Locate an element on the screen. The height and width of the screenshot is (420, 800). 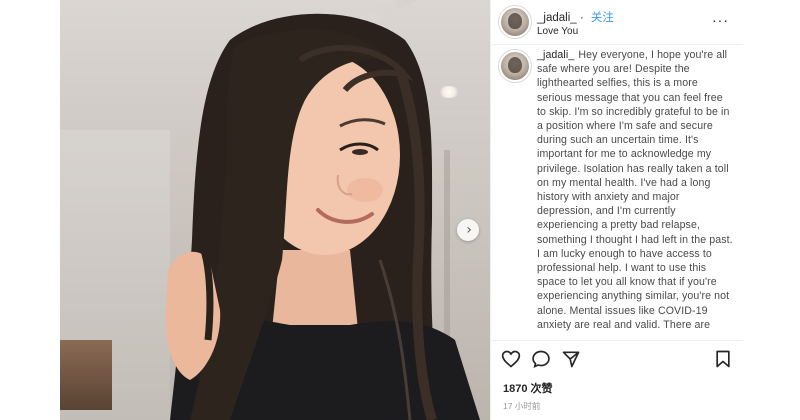
more-icon: ··· is located at coordinates (720, 20).